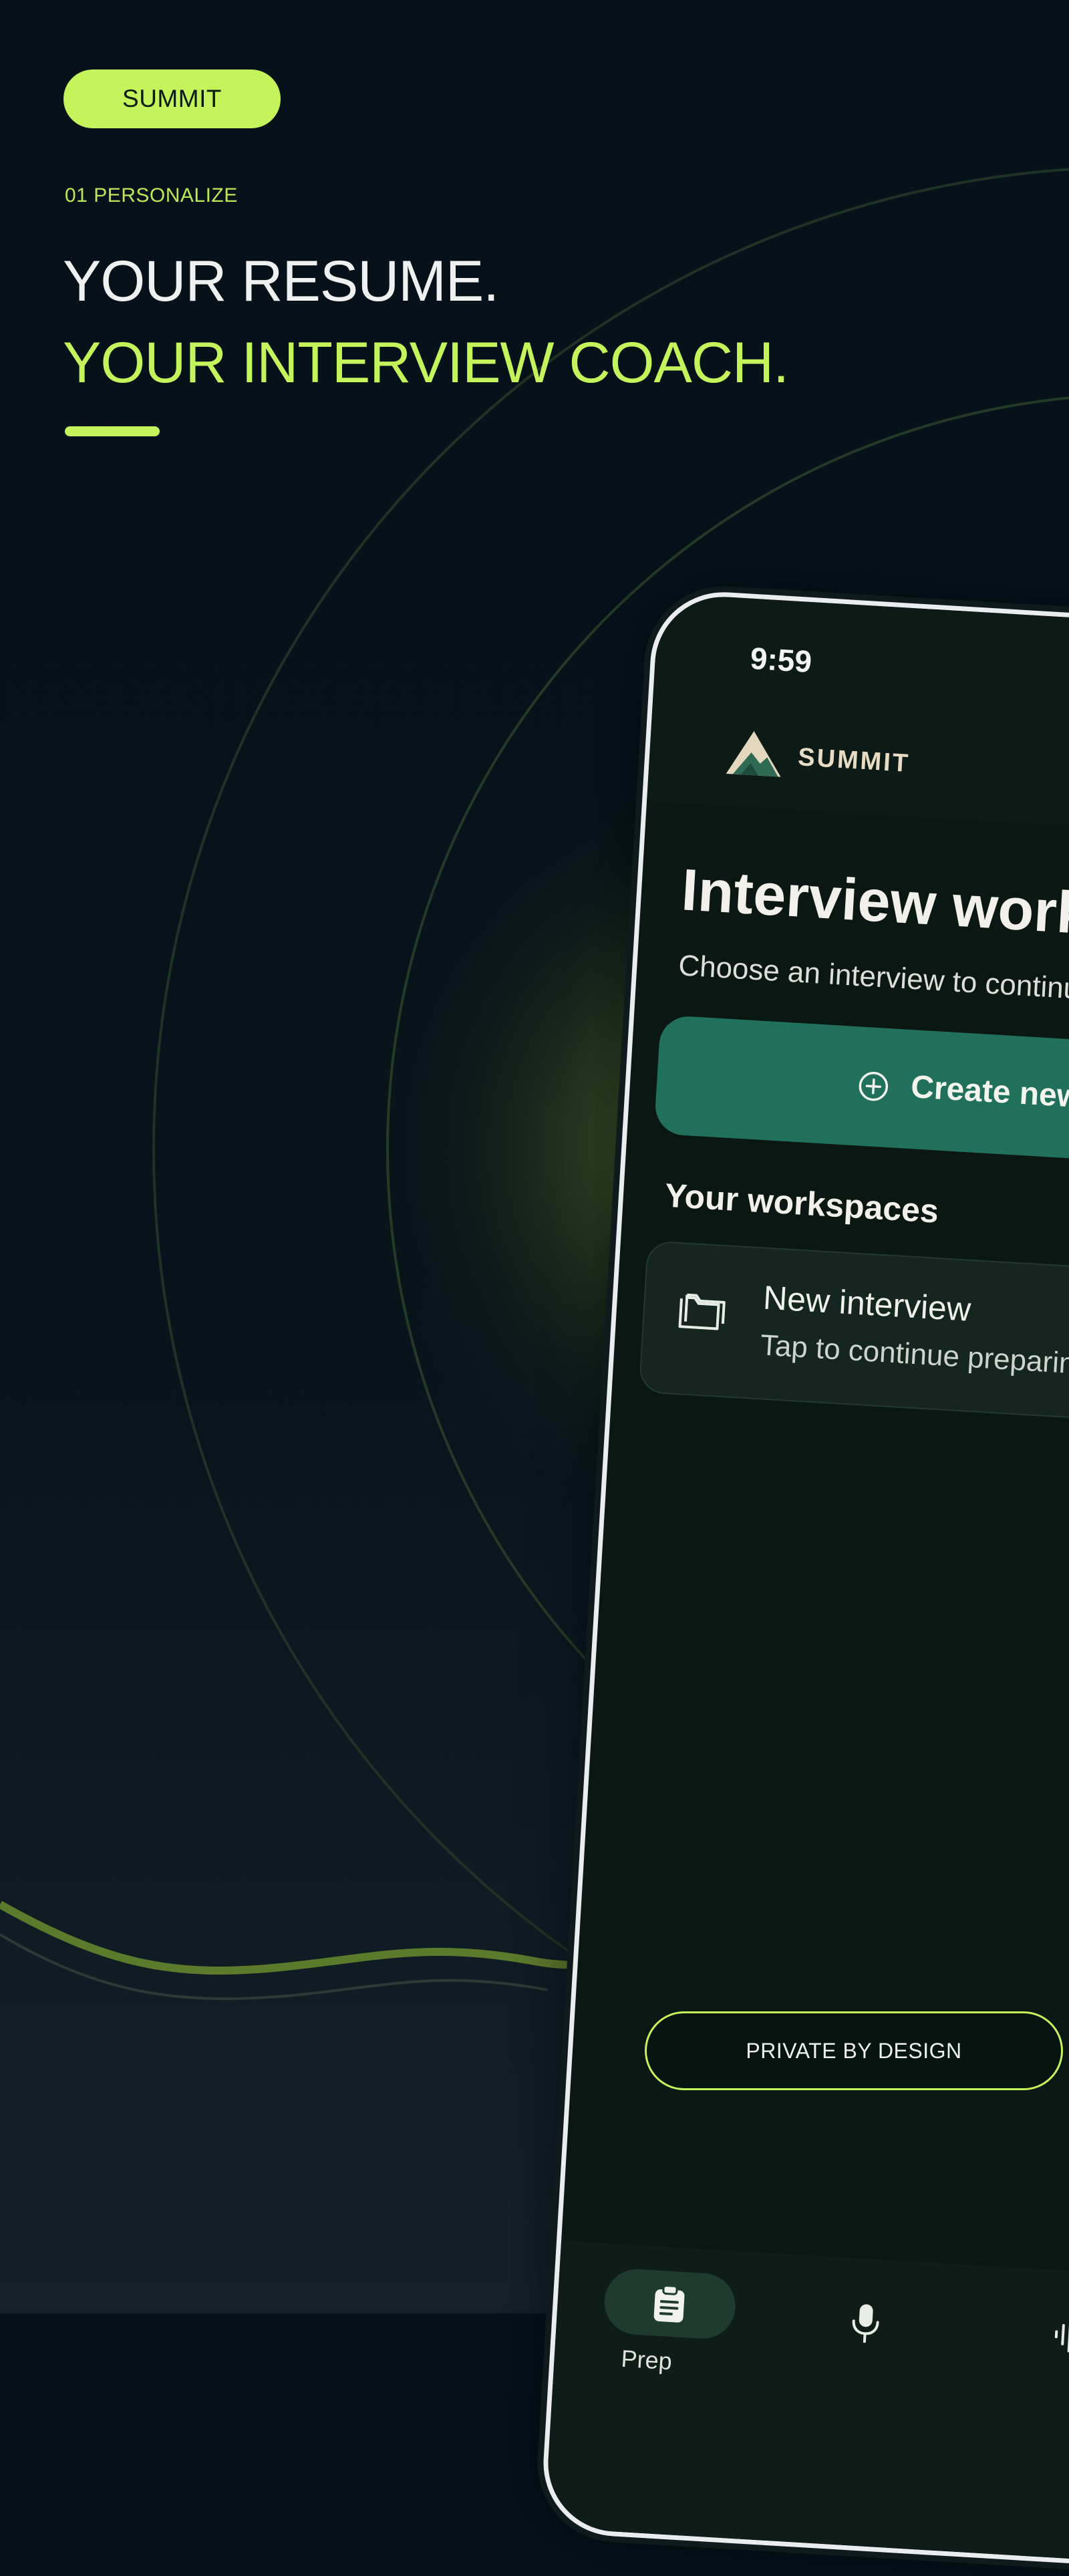 This screenshot has height=2576, width=1069. What do you see at coordinates (865, 2323) in the screenshot?
I see `microphone-icon` at bounding box center [865, 2323].